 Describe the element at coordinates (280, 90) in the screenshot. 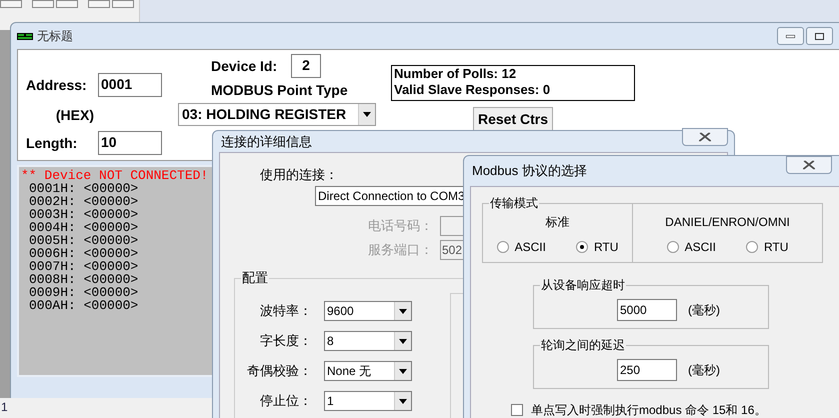

I see `point-type-label: MODBUS Point Type` at that location.